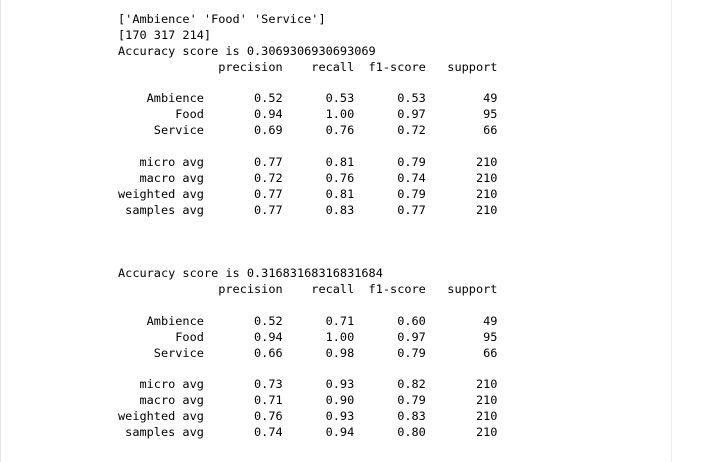 The height and width of the screenshot is (462, 706). What do you see at coordinates (308, 162) in the screenshot?
I see `report-1-row-micro-avg: micro avg 0.77 0.81 0.79 210` at bounding box center [308, 162].